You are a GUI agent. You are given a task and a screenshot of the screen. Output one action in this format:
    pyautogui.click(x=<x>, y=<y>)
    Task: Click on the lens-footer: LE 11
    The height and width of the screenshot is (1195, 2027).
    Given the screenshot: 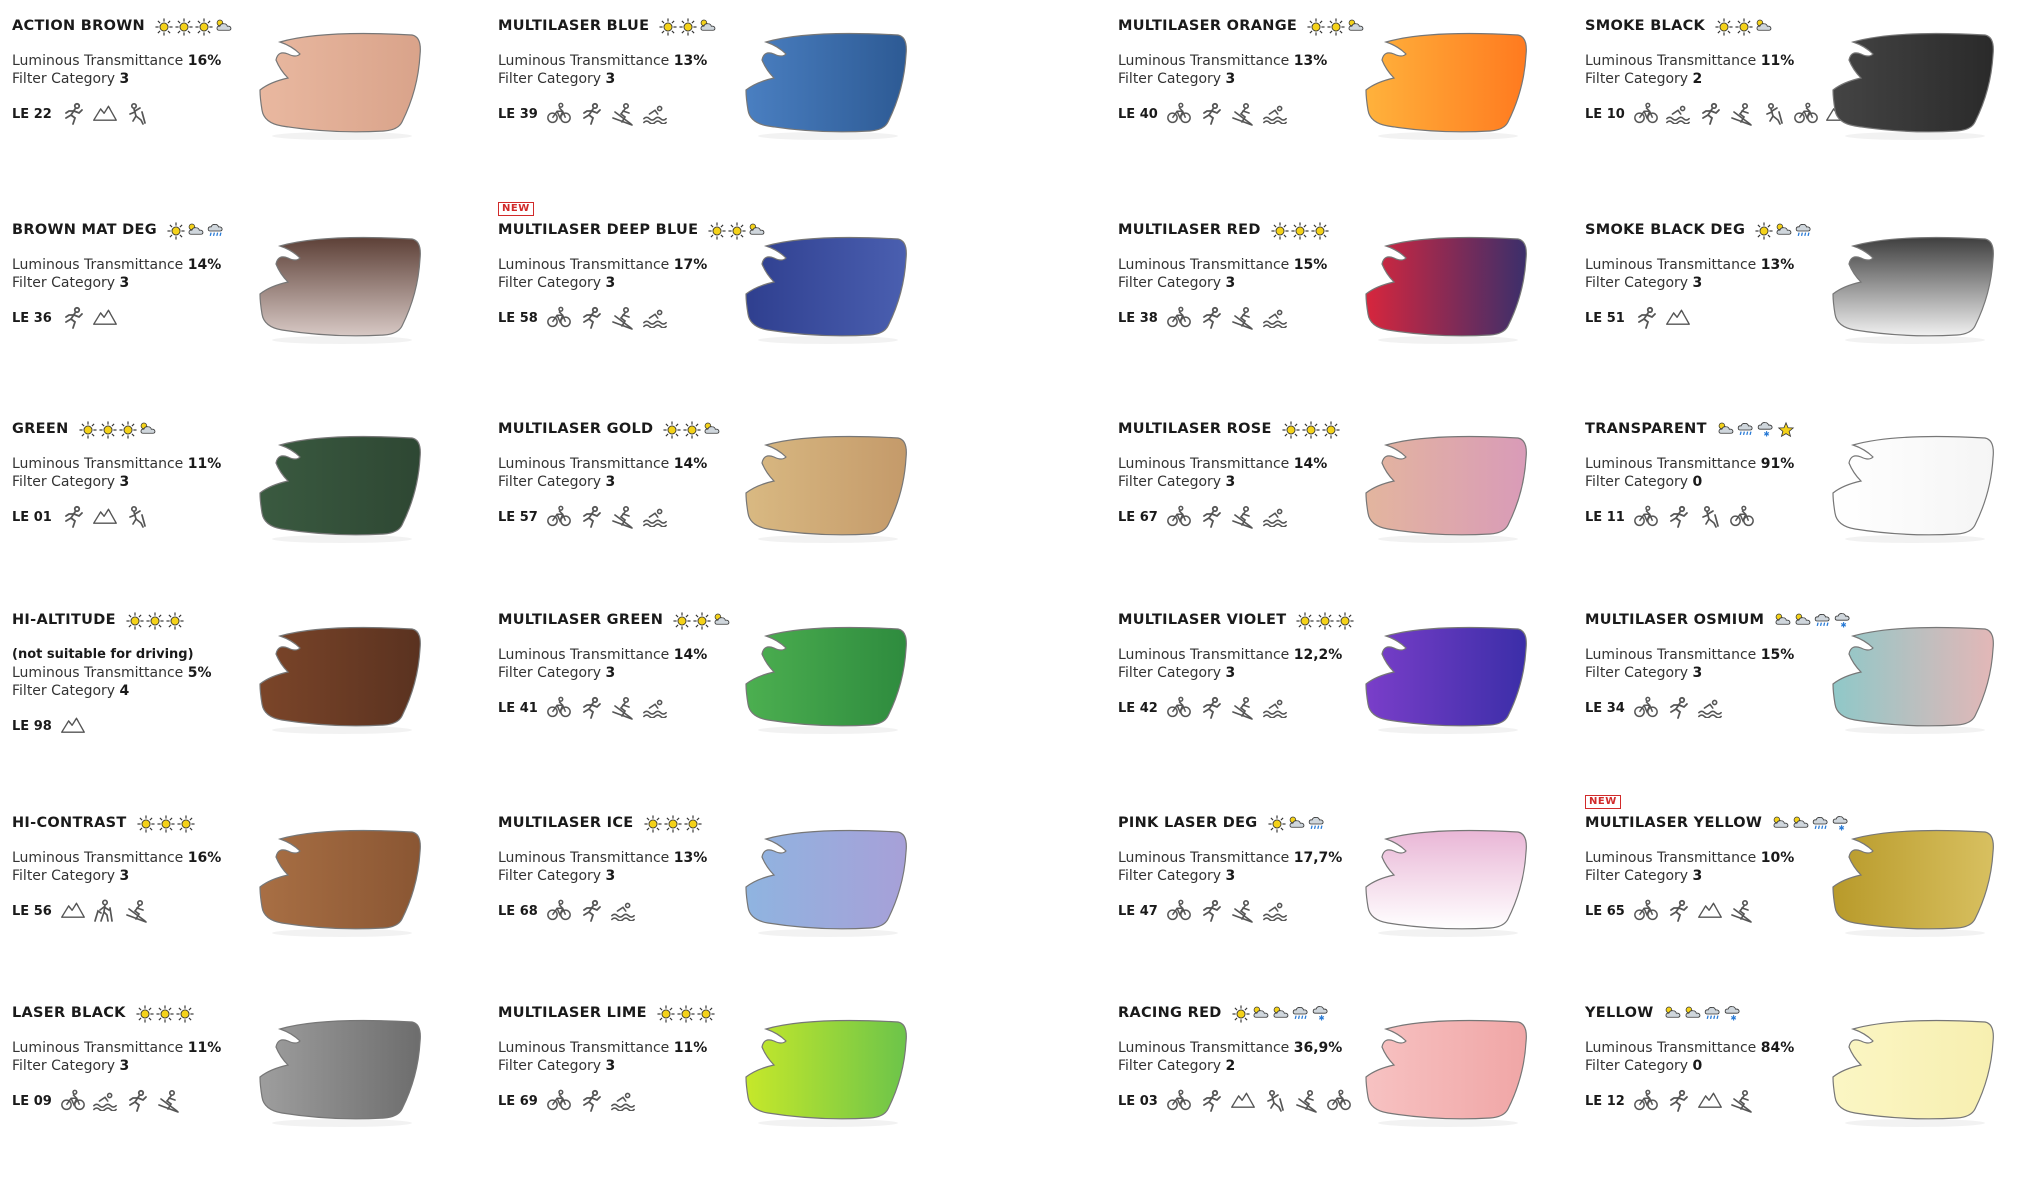 What is the action you would take?
    pyautogui.click(x=1670, y=517)
    